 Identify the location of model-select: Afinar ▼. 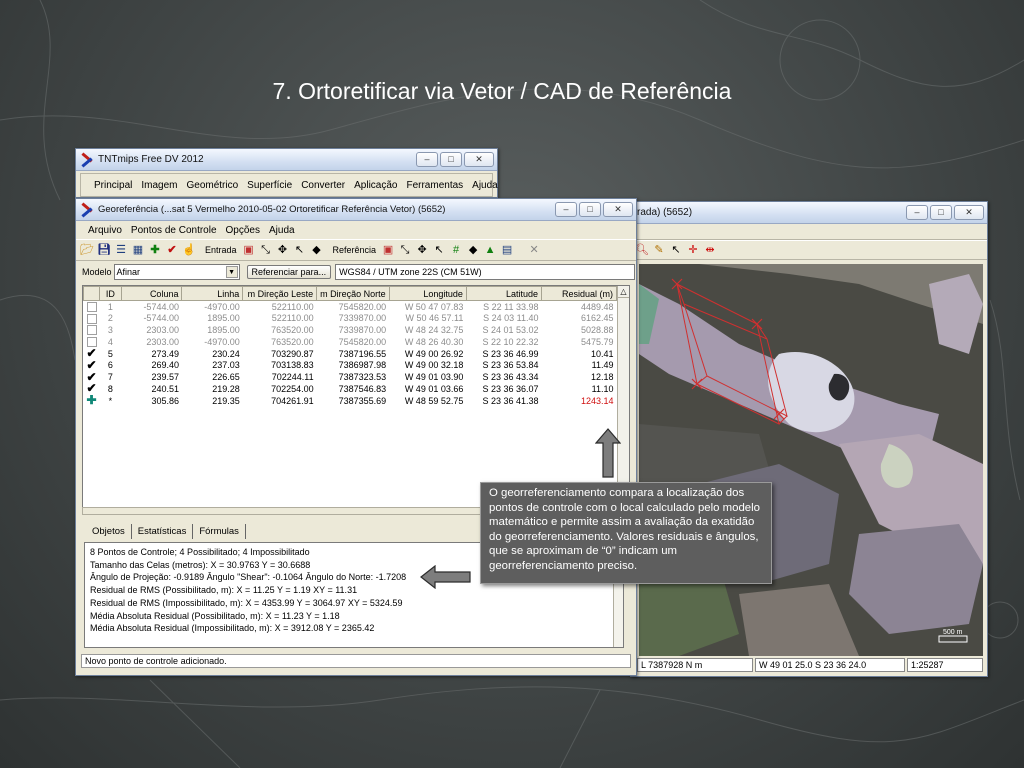
(176, 272).